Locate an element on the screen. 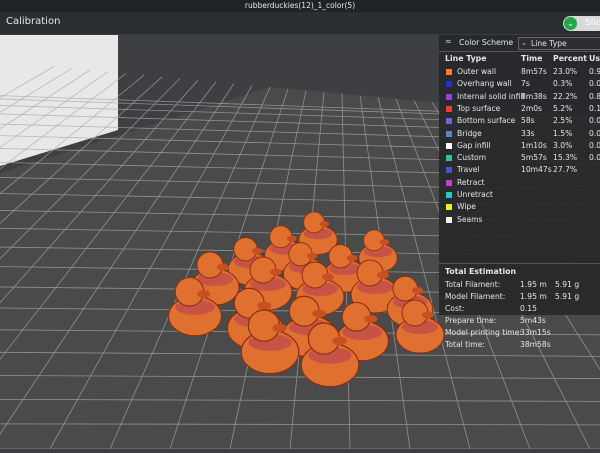 This screenshot has width=600, height=453. legend-row: Travel 10m47s 27.7% is located at coordinates (519, 170).